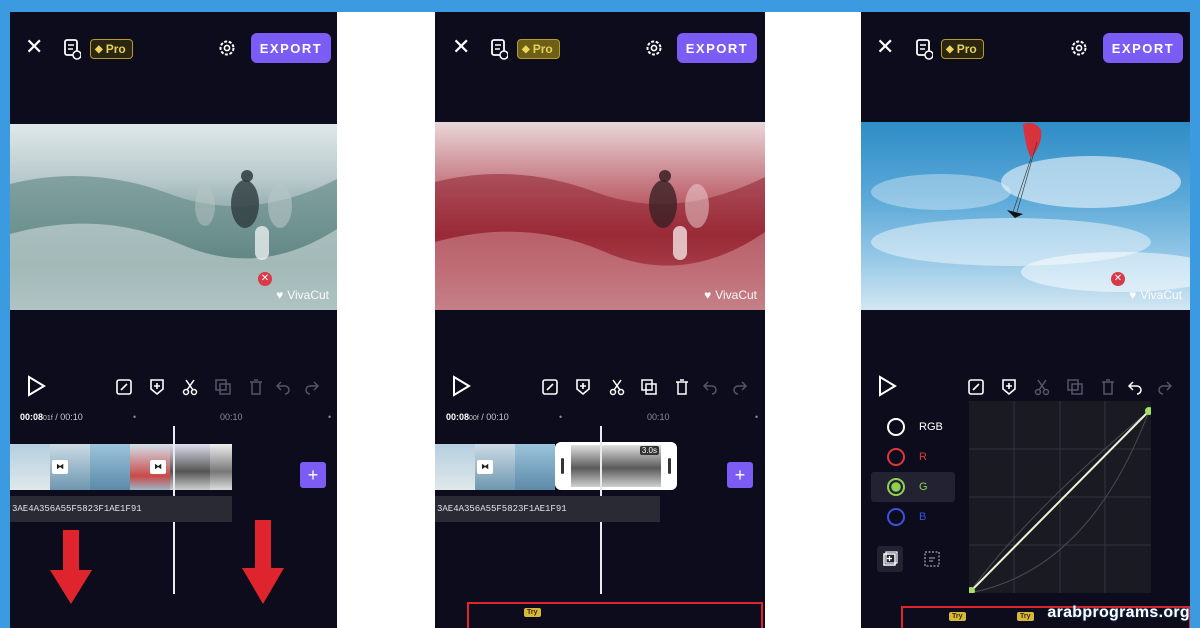 The height and width of the screenshot is (628, 1200). Describe the element at coordinates (813, 320) in the screenshot. I see `gap-right` at that location.